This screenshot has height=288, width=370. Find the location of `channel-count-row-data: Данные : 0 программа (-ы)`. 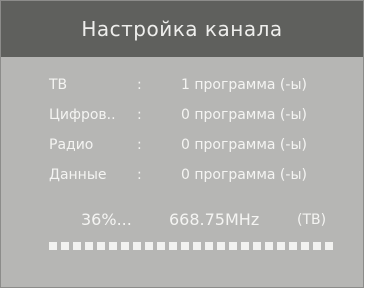

channel-count-row-data: Данные : 0 программа (-ы) is located at coordinates (182, 175).